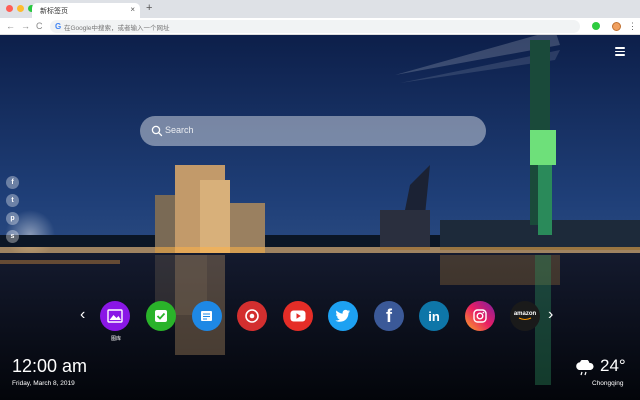  Describe the element at coordinates (115, 339) in the screenshot. I see `gallery-shortcut-label: 图库` at that location.